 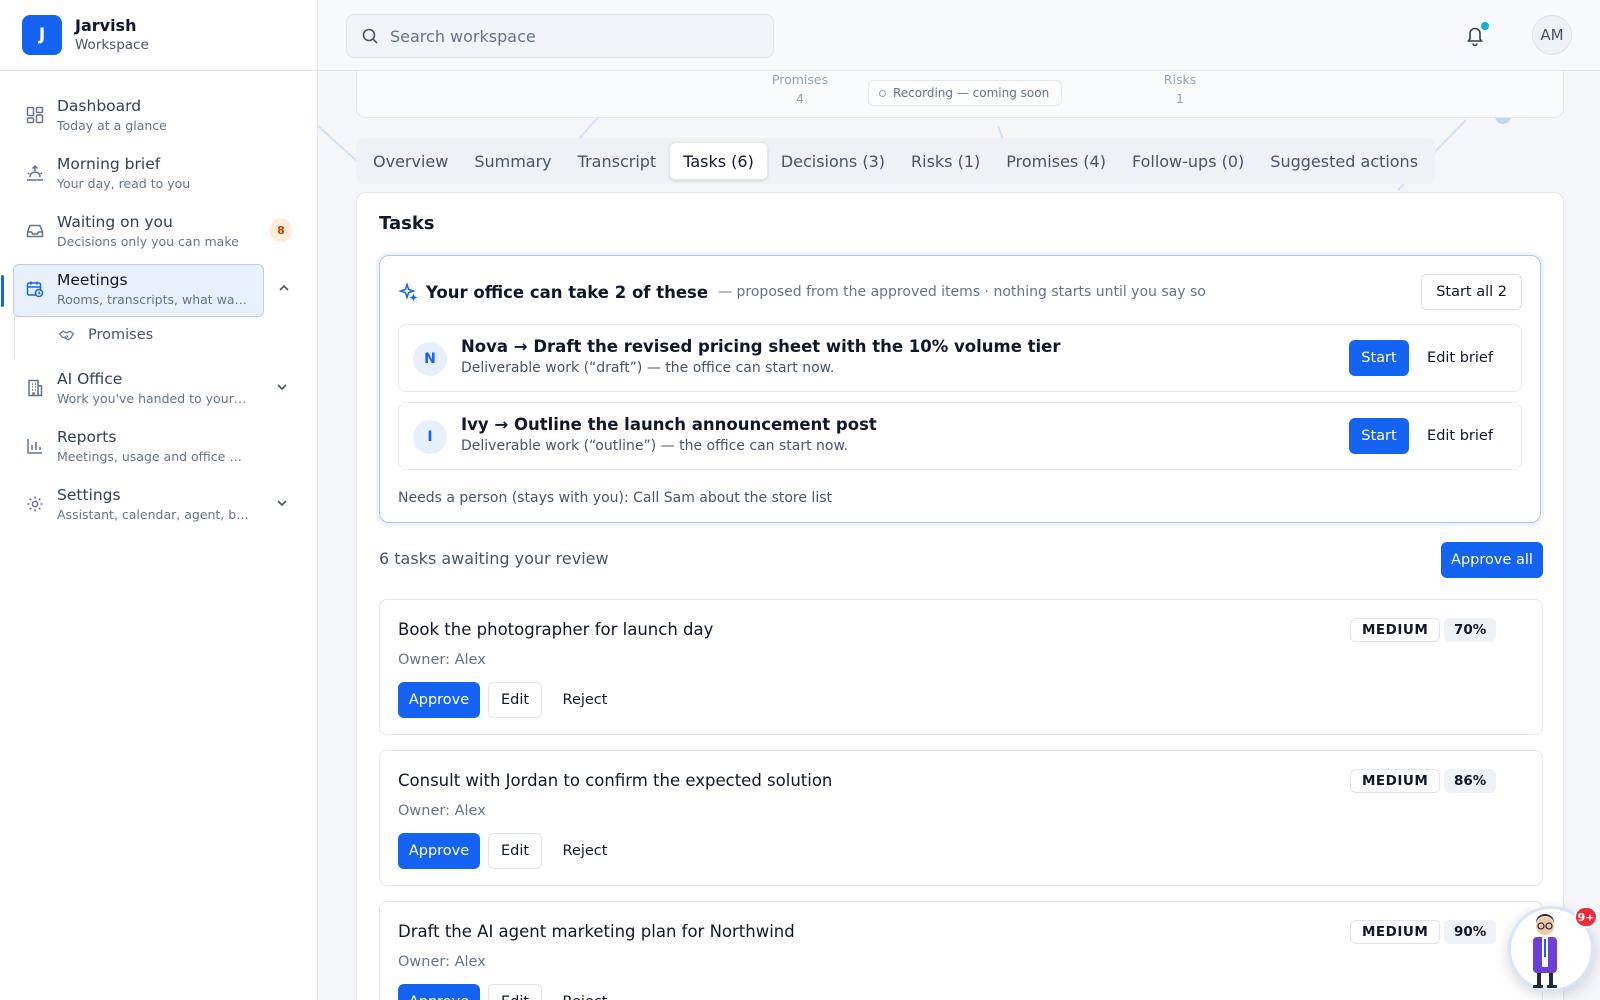 I want to click on agent-avatar: N, so click(x=430, y=359).